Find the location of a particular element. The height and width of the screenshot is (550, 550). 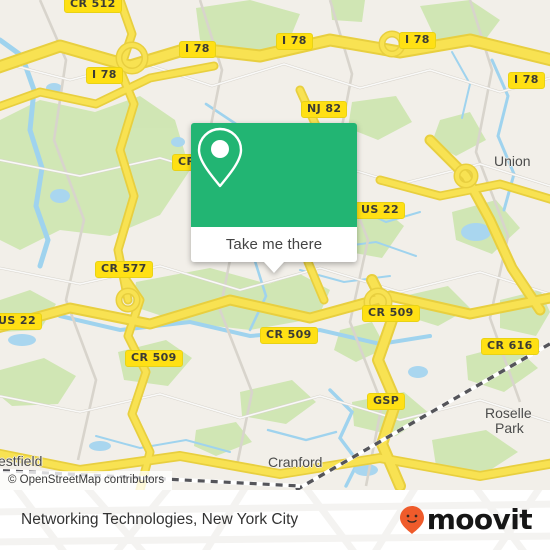

map-pin-icon is located at coordinates (220, 157).